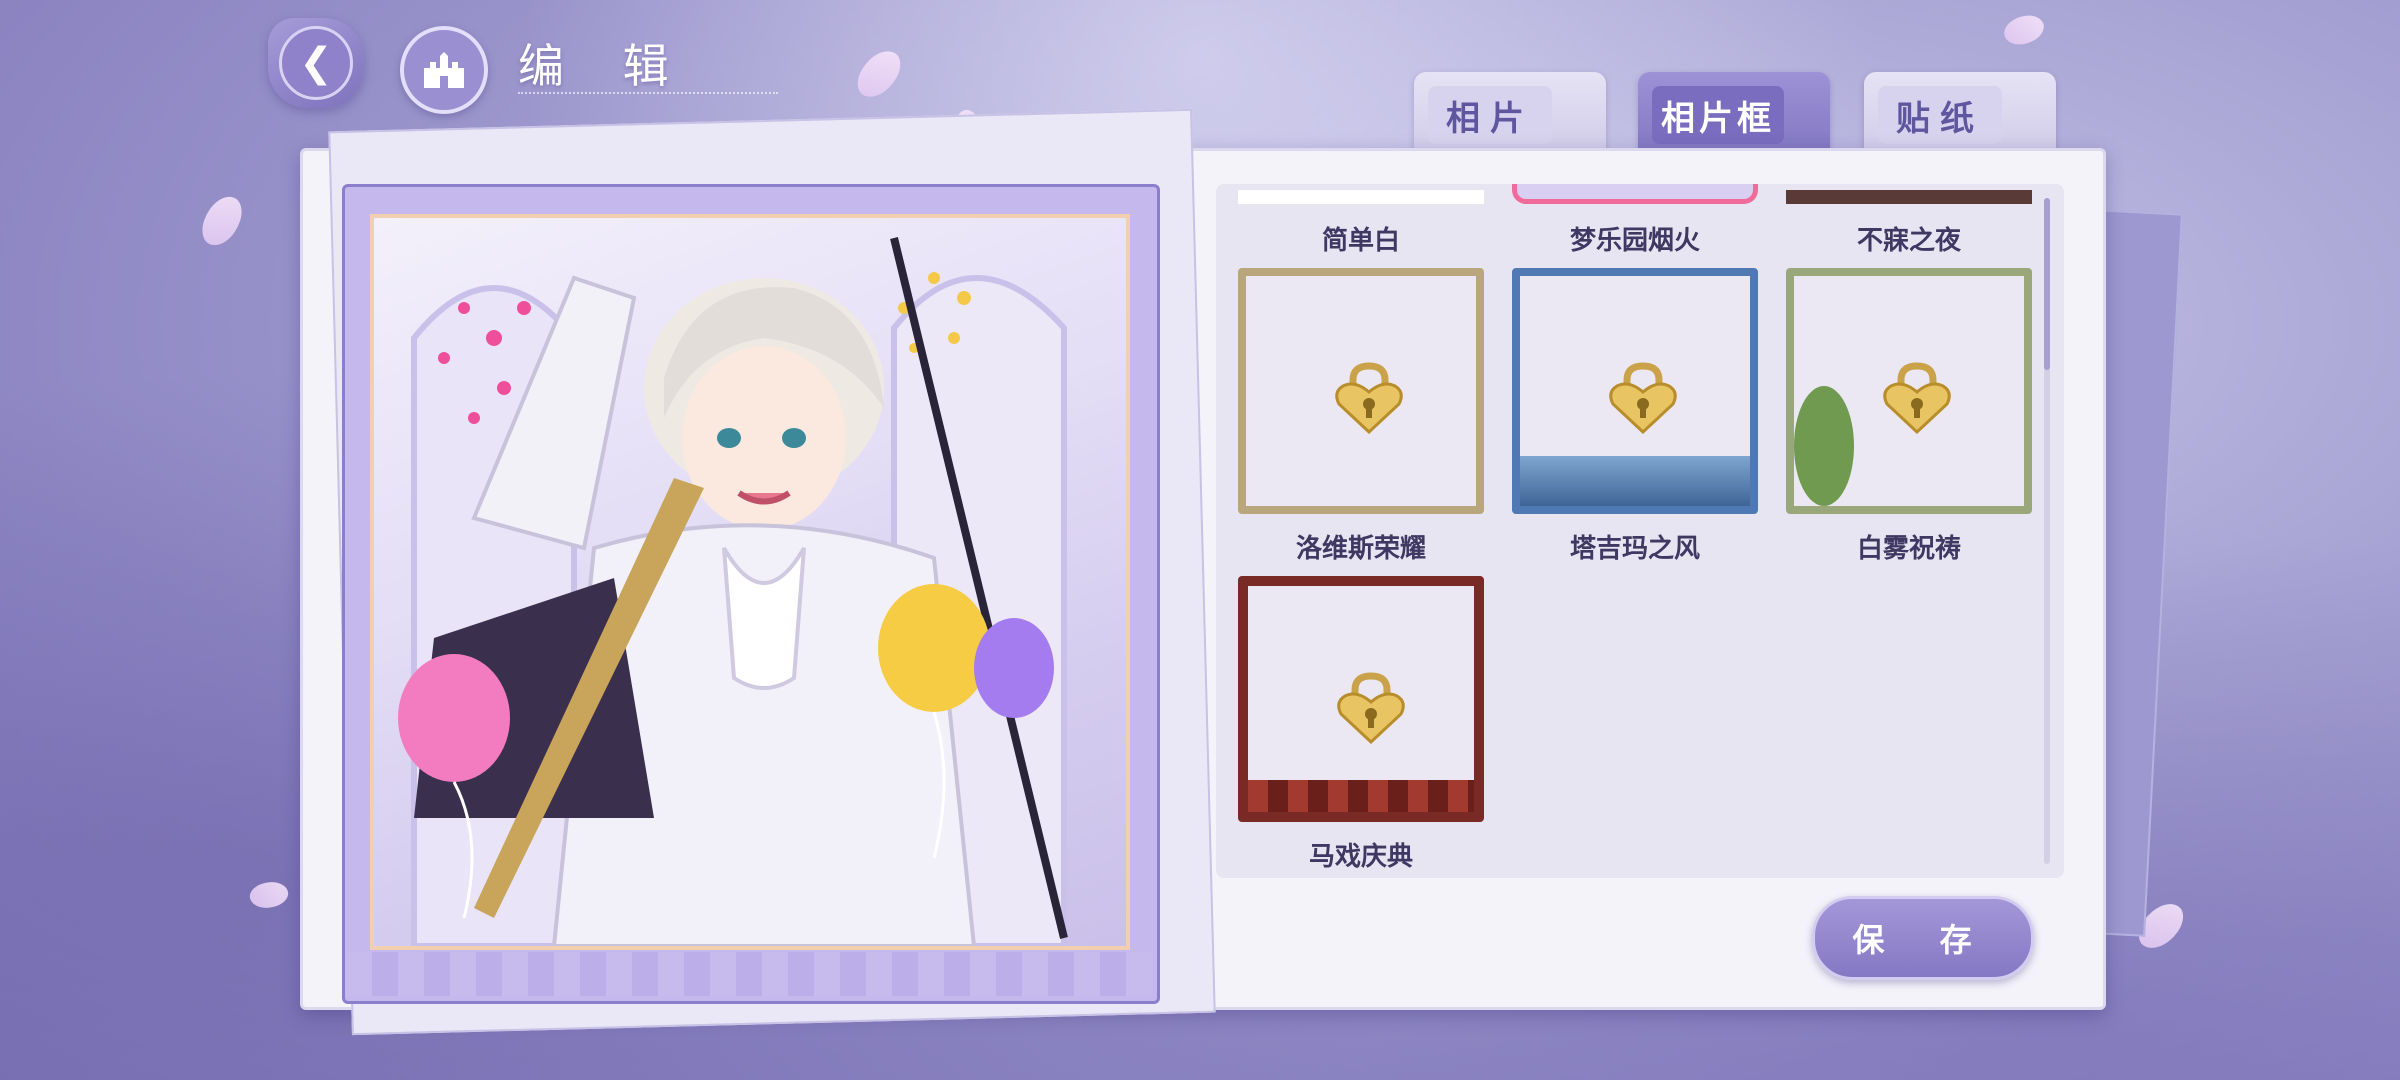 This screenshot has width=2400, height=1080. What do you see at coordinates (1824, 446) in the screenshot?
I see `tree-decoration` at bounding box center [1824, 446].